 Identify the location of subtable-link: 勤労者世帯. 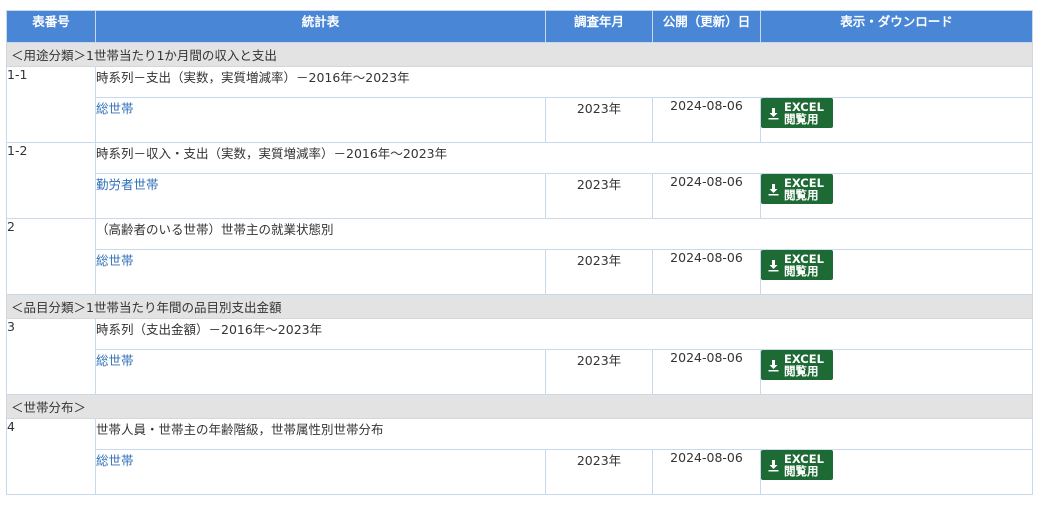
(127, 184).